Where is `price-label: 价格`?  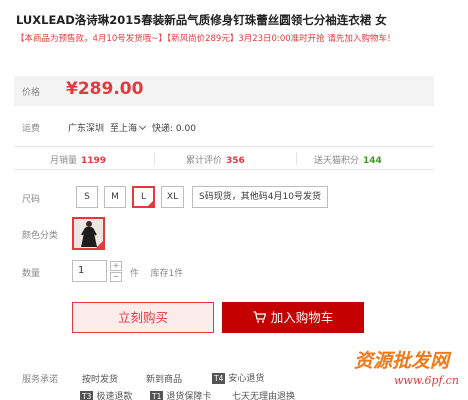
price-label: 价格 is located at coordinates (31, 93).